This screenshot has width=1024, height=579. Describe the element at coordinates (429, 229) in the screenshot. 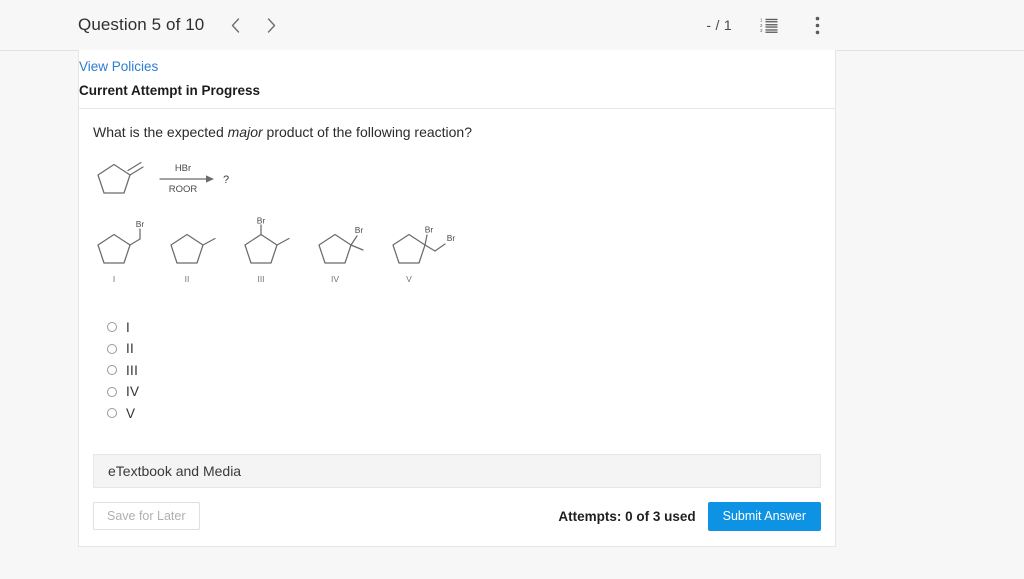

I see `br-label-structure-v-ring: Br` at that location.